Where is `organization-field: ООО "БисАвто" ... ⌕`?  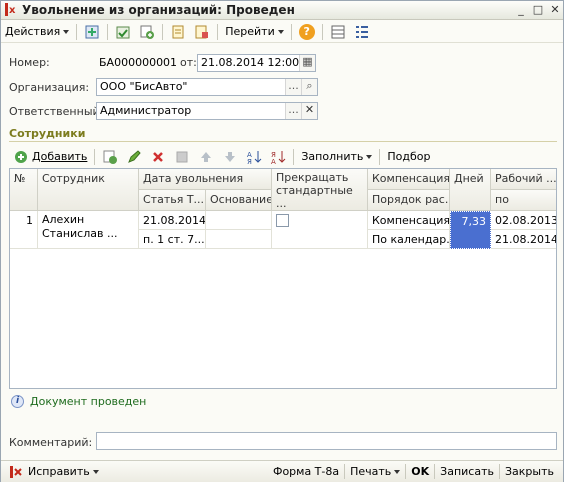
organization-field: ООО "БисАвто" ... ⌕ is located at coordinates (207, 87).